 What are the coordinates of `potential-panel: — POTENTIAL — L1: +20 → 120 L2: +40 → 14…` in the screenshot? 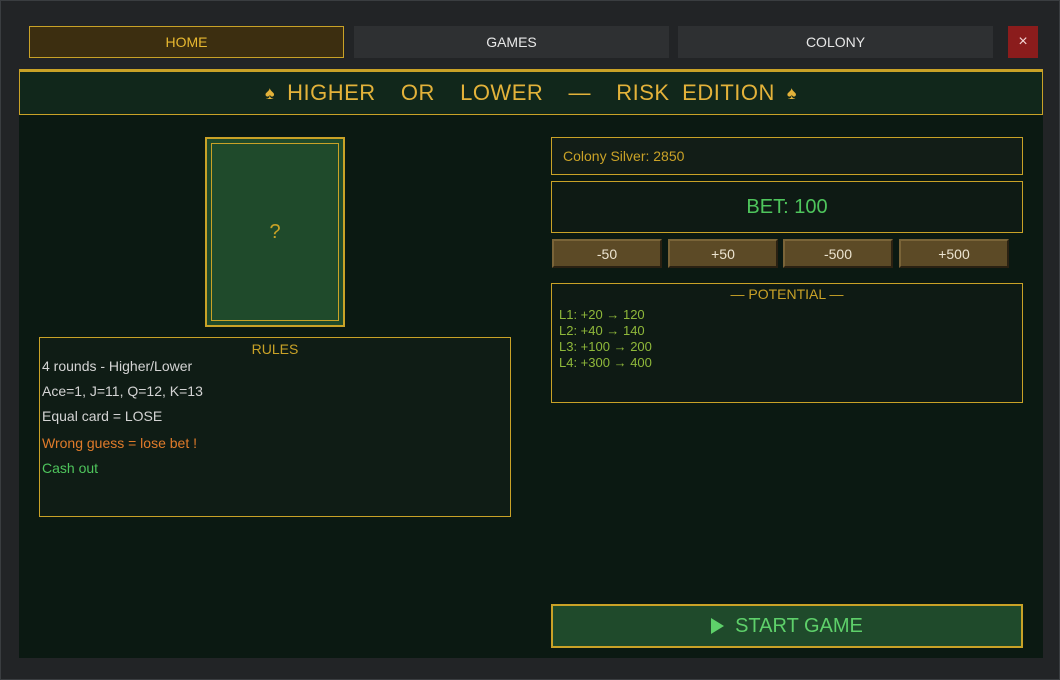 It's located at (787, 343).